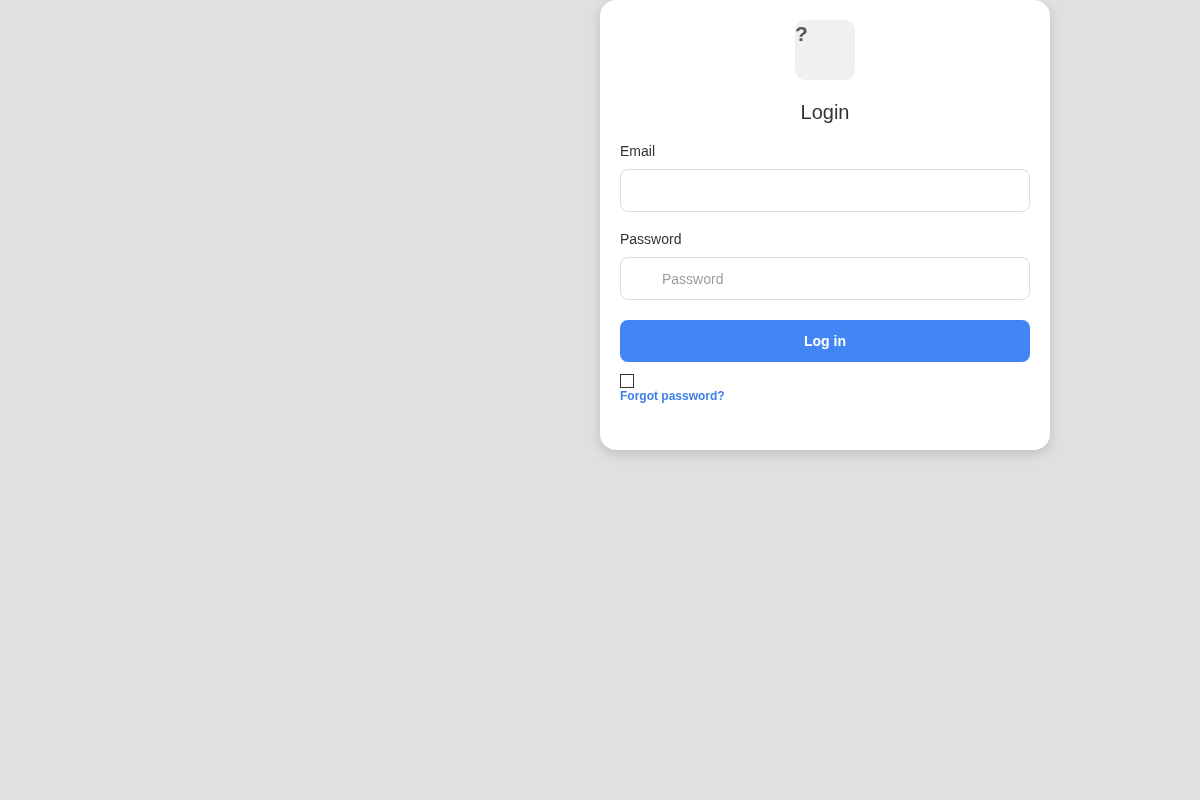  I want to click on password-label: Password, so click(651, 239).